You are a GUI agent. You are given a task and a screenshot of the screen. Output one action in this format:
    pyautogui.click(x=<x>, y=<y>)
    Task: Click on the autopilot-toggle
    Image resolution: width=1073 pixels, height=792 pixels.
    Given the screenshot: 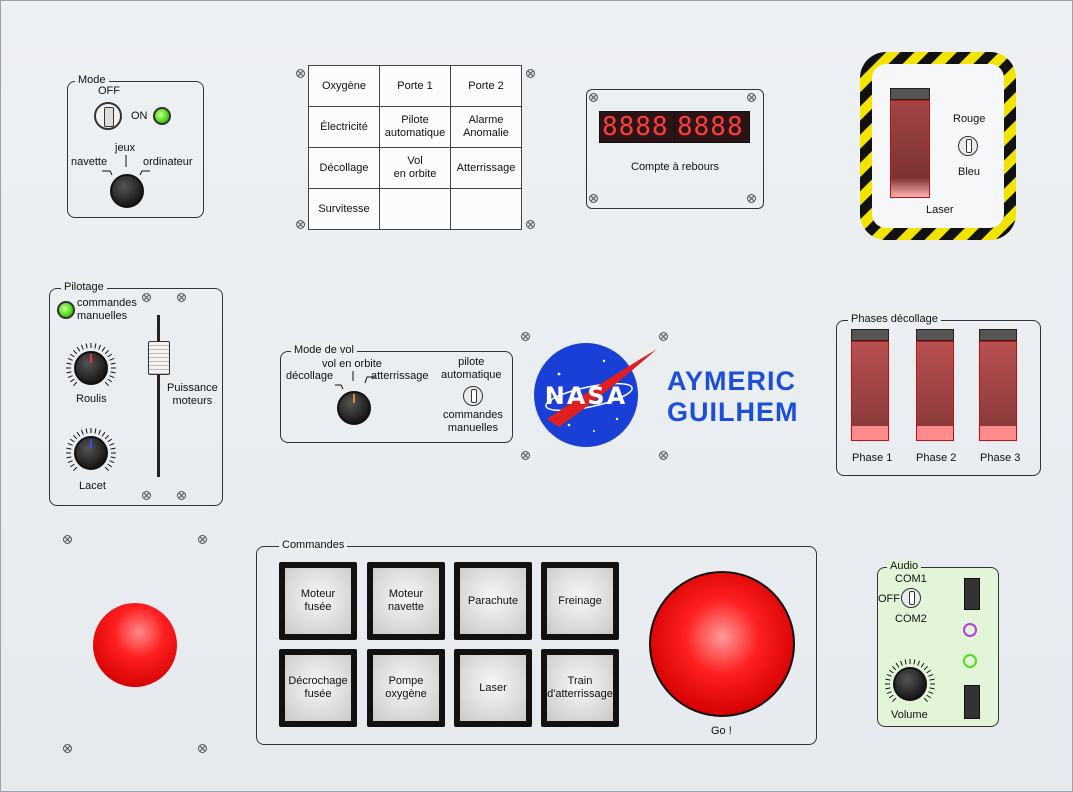 What is the action you would take?
    pyautogui.click(x=473, y=396)
    